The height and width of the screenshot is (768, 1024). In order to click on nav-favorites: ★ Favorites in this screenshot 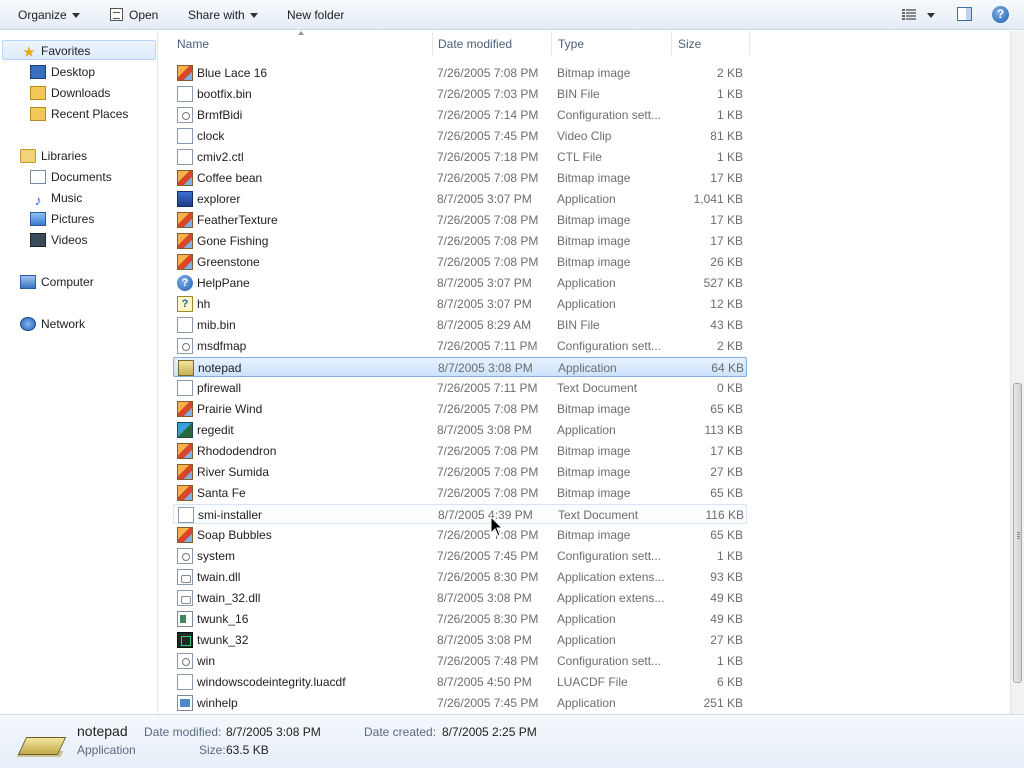, I will do `click(79, 50)`.